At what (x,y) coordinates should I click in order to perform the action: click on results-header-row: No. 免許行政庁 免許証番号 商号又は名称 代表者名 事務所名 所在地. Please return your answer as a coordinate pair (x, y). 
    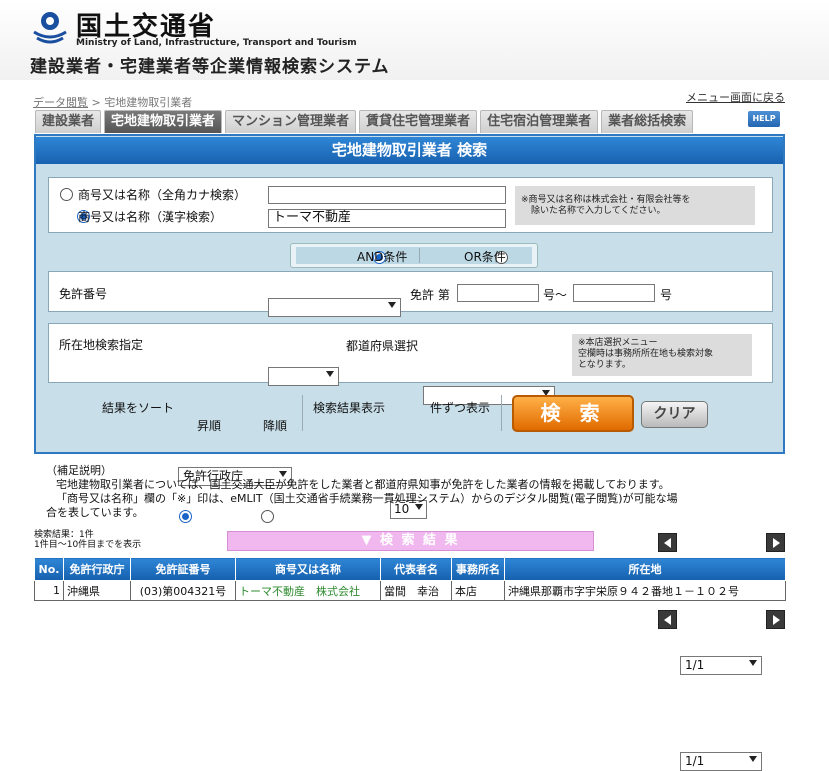
    Looking at the image, I should click on (410, 569).